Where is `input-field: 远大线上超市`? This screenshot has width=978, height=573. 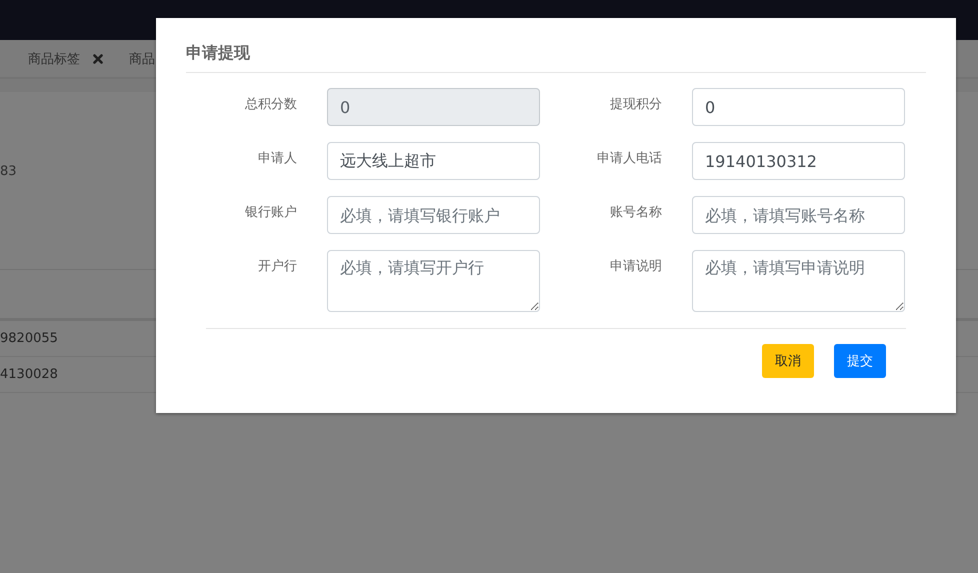
input-field: 远大线上超市 is located at coordinates (433, 161).